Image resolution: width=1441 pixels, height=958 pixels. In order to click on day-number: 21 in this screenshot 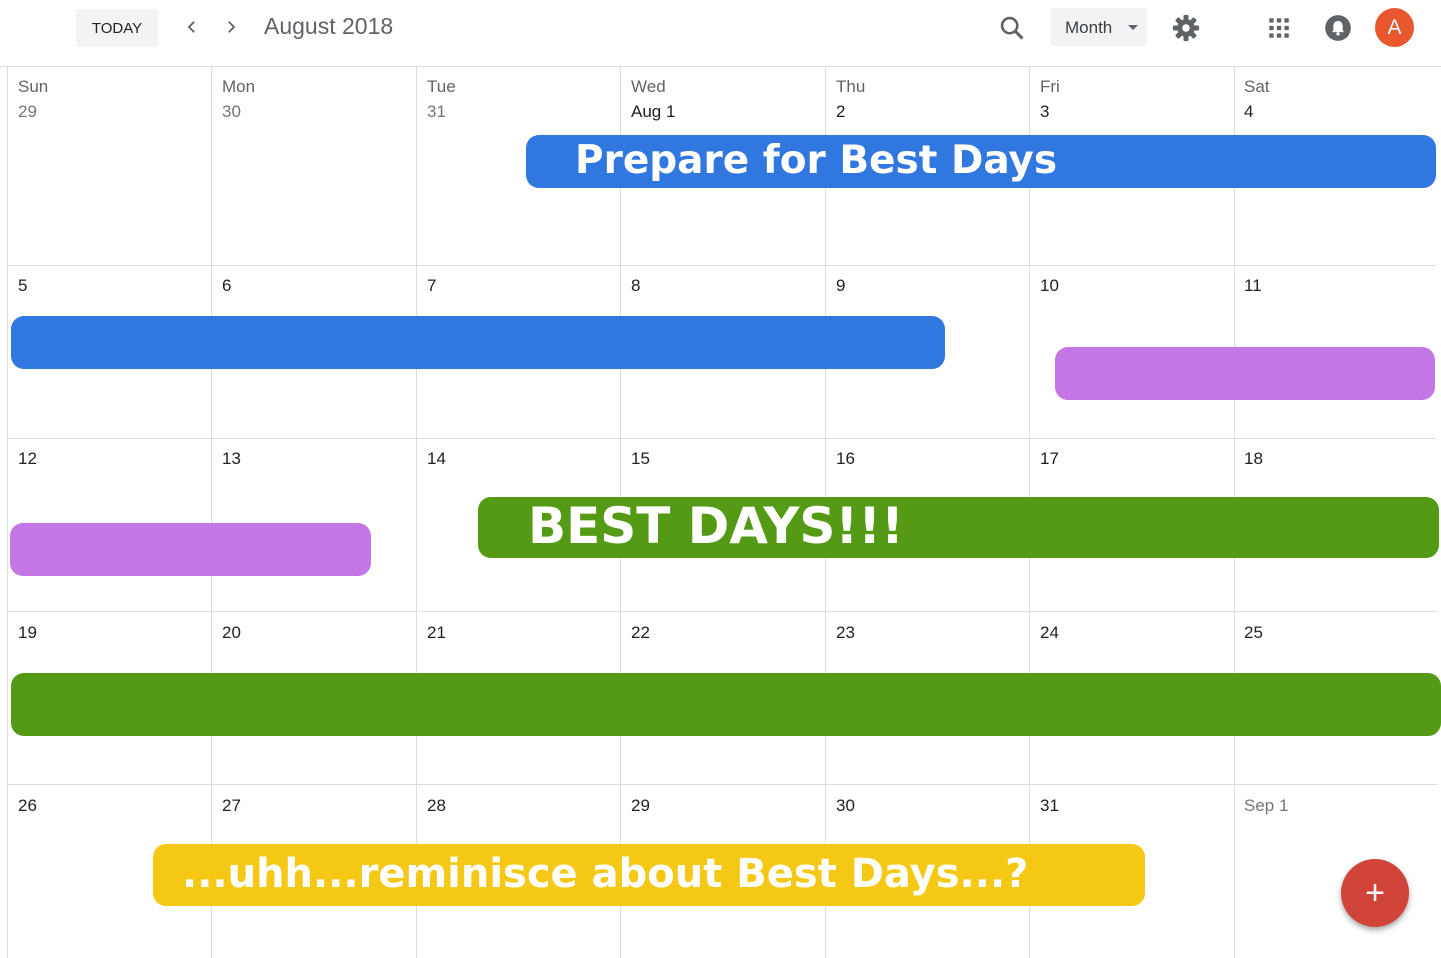, I will do `click(436, 633)`.